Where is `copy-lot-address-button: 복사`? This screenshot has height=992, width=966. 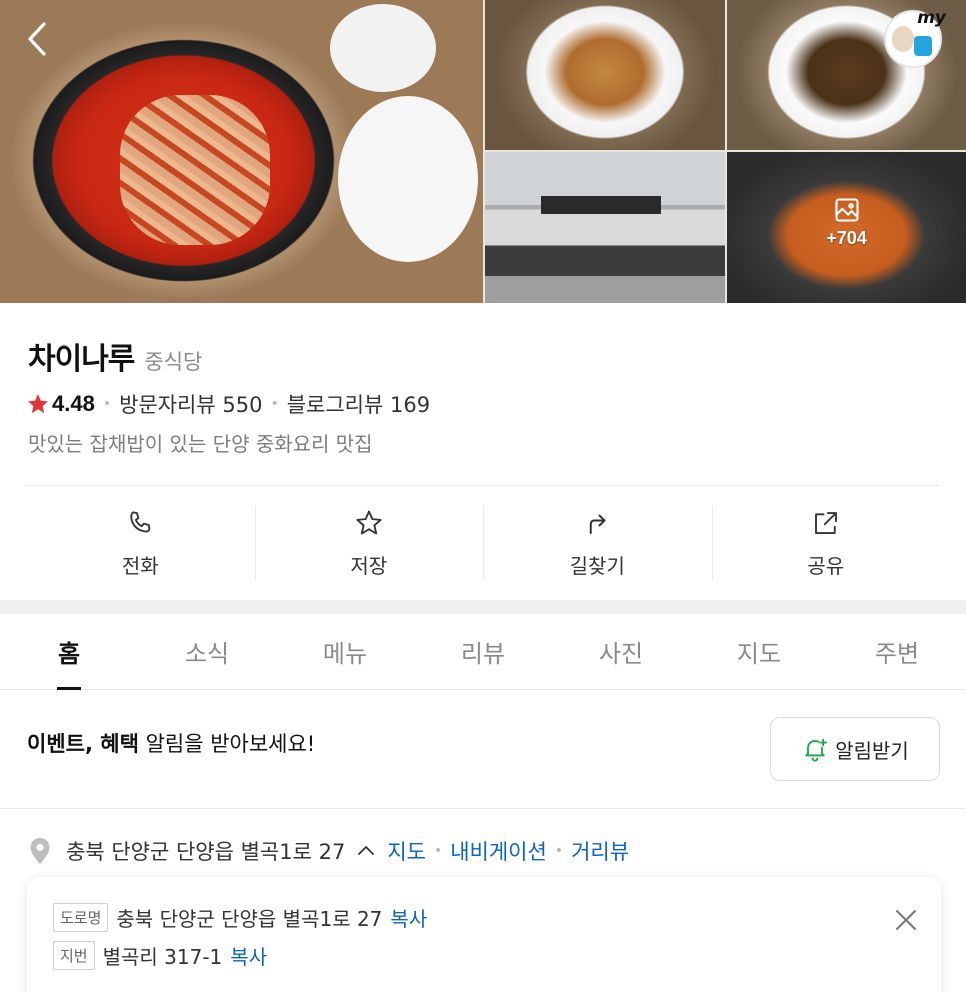 copy-lot-address-button: 복사 is located at coordinates (248, 955).